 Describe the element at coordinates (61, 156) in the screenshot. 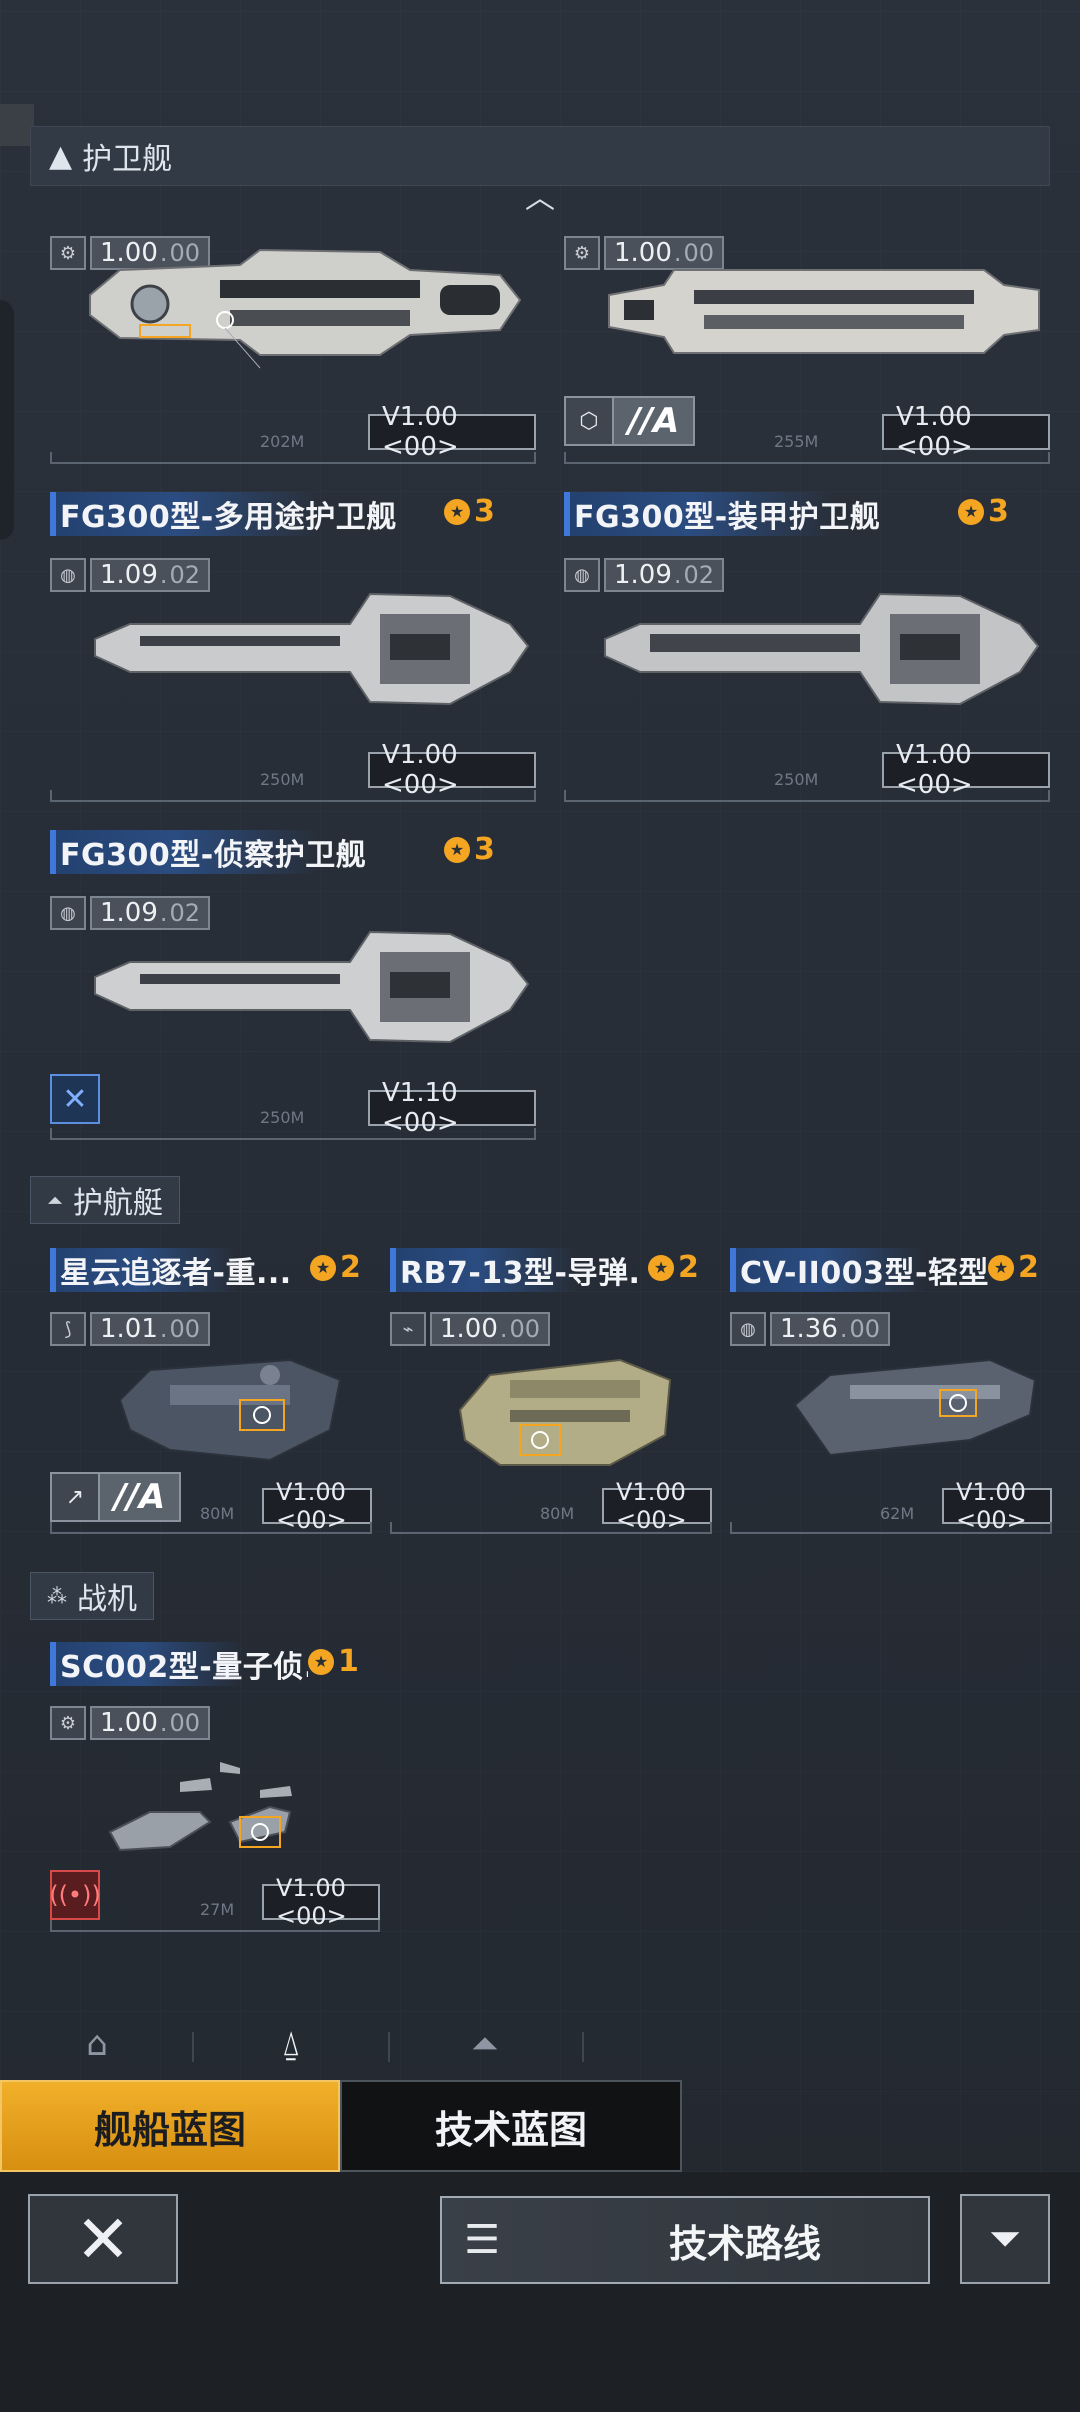

I see `collapse-triangle-icon: ▲` at that location.